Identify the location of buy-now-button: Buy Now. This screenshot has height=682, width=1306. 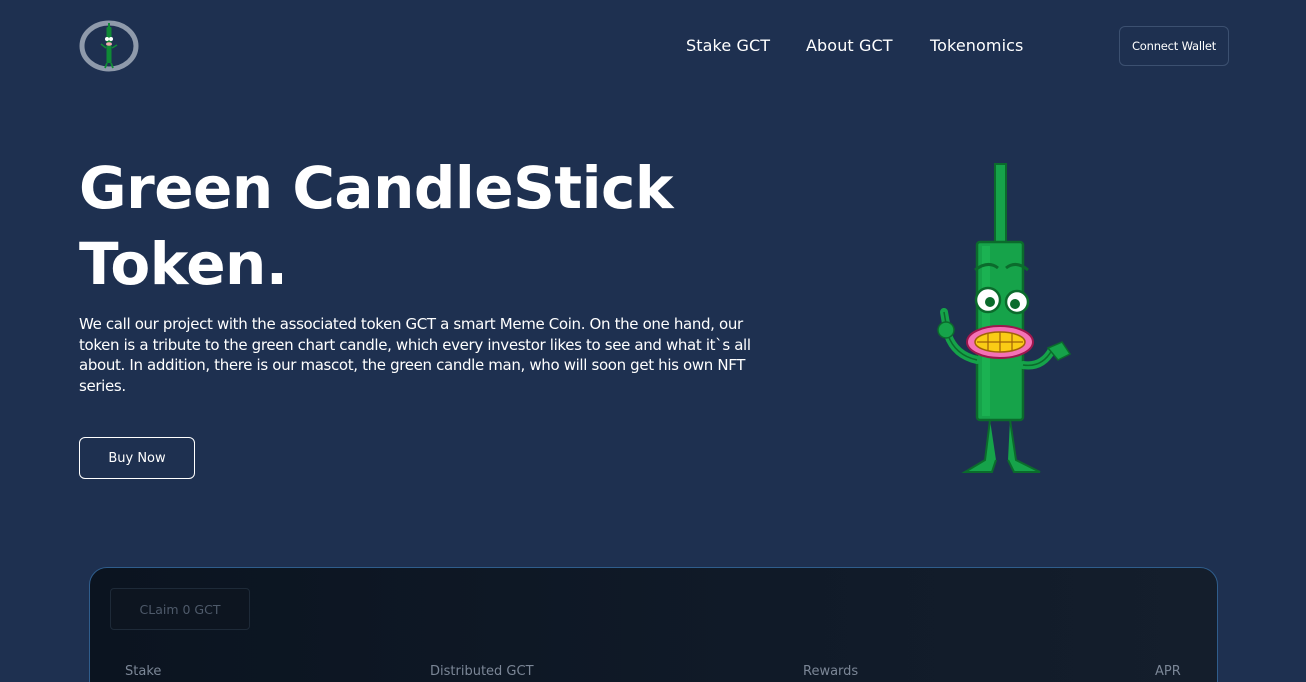
(137, 458).